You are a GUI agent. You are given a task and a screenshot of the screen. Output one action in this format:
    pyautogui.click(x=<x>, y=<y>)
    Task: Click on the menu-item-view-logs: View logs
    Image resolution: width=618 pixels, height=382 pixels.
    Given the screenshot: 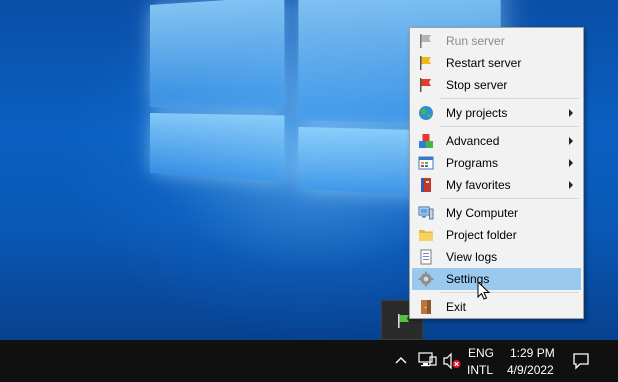 What is the action you would take?
    pyautogui.click(x=496, y=257)
    